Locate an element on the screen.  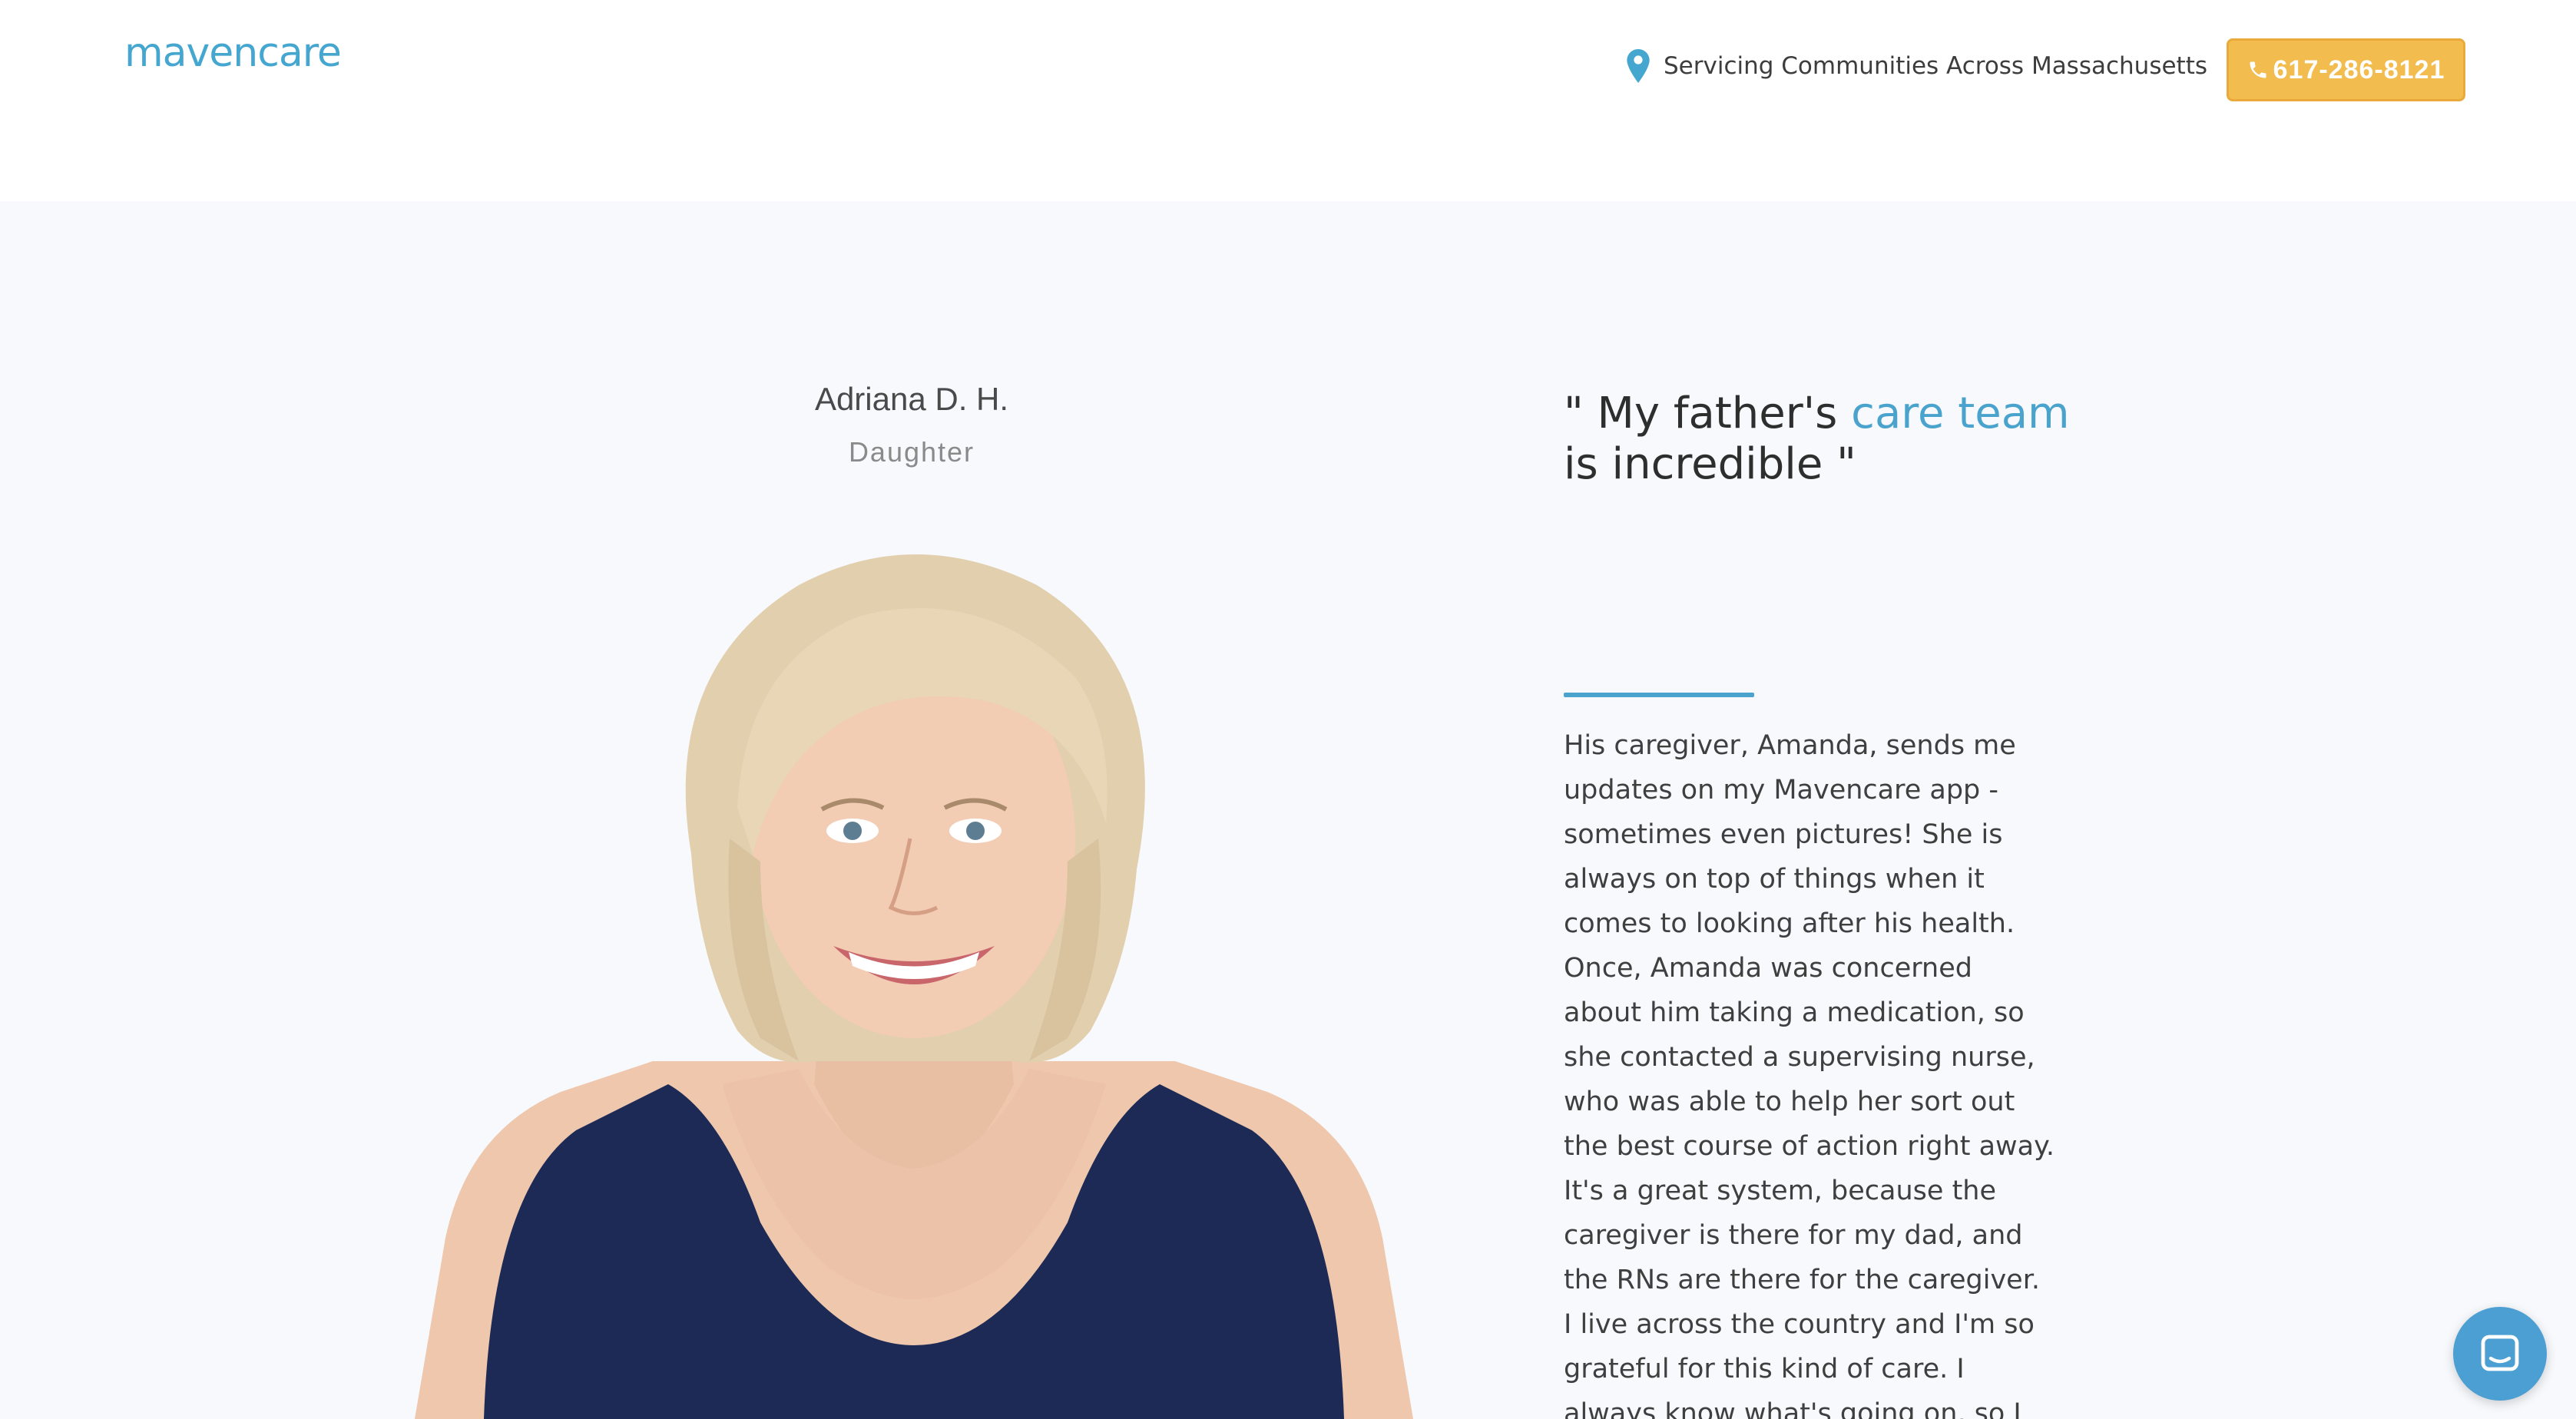
phone-icon is located at coordinates (2258, 70).